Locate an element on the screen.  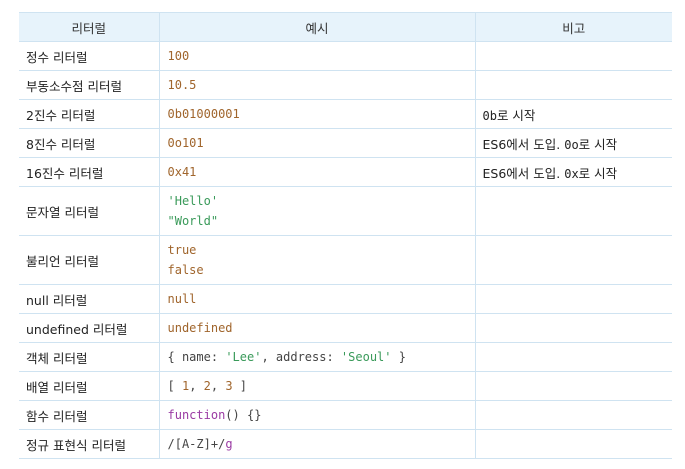
table-row: 문자열 리터럴 'Hello' "World" is located at coordinates (345, 211).